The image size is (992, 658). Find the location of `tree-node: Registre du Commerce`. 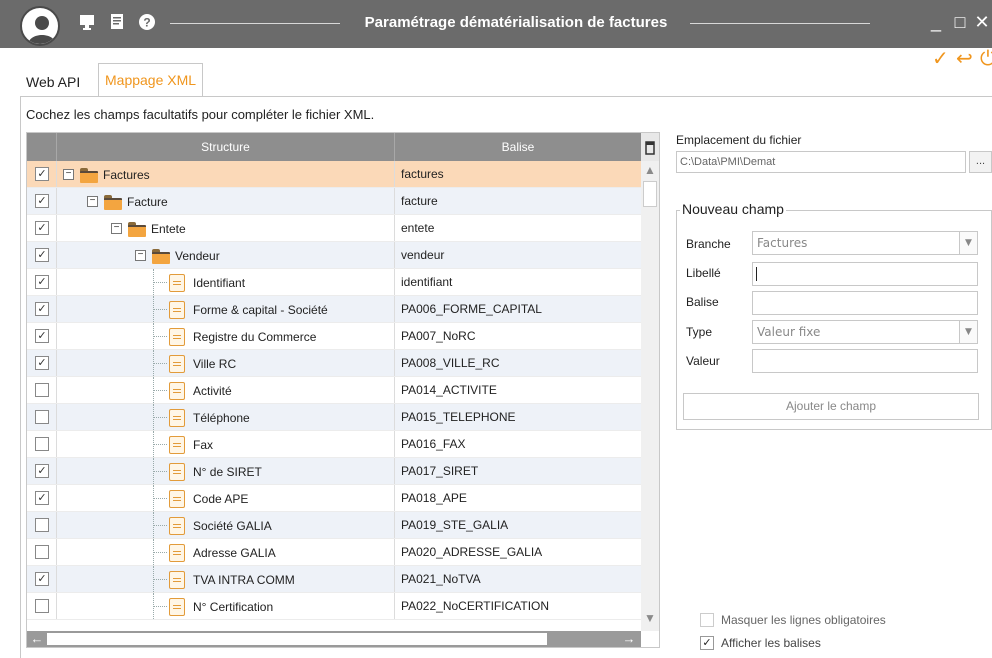

tree-node: Registre du Commerce is located at coordinates (242, 336).